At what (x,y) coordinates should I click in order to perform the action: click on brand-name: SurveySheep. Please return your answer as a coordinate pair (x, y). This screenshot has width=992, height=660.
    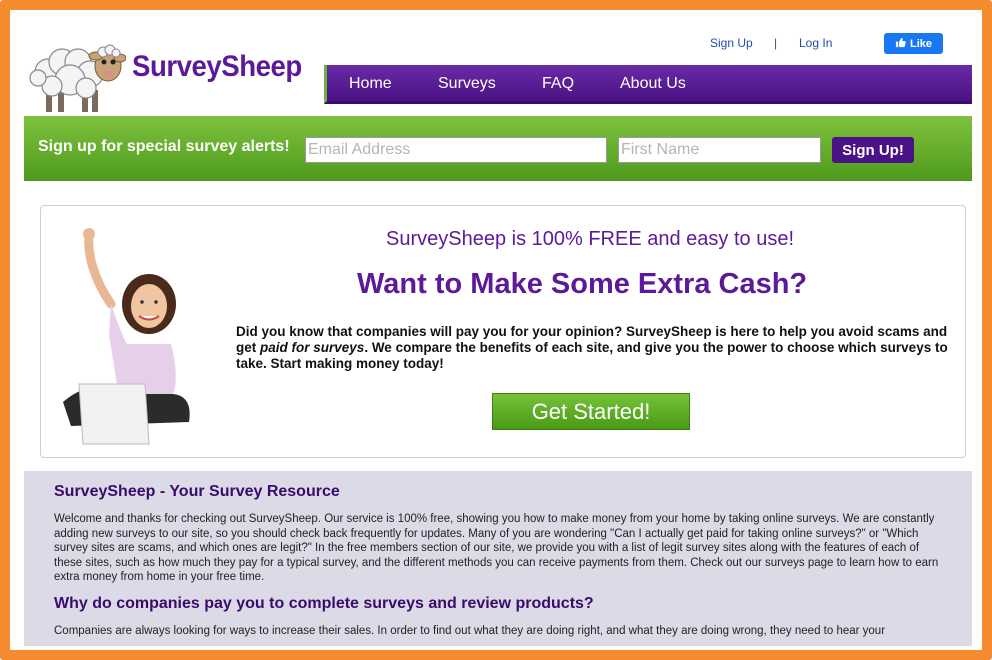
    Looking at the image, I should click on (217, 67).